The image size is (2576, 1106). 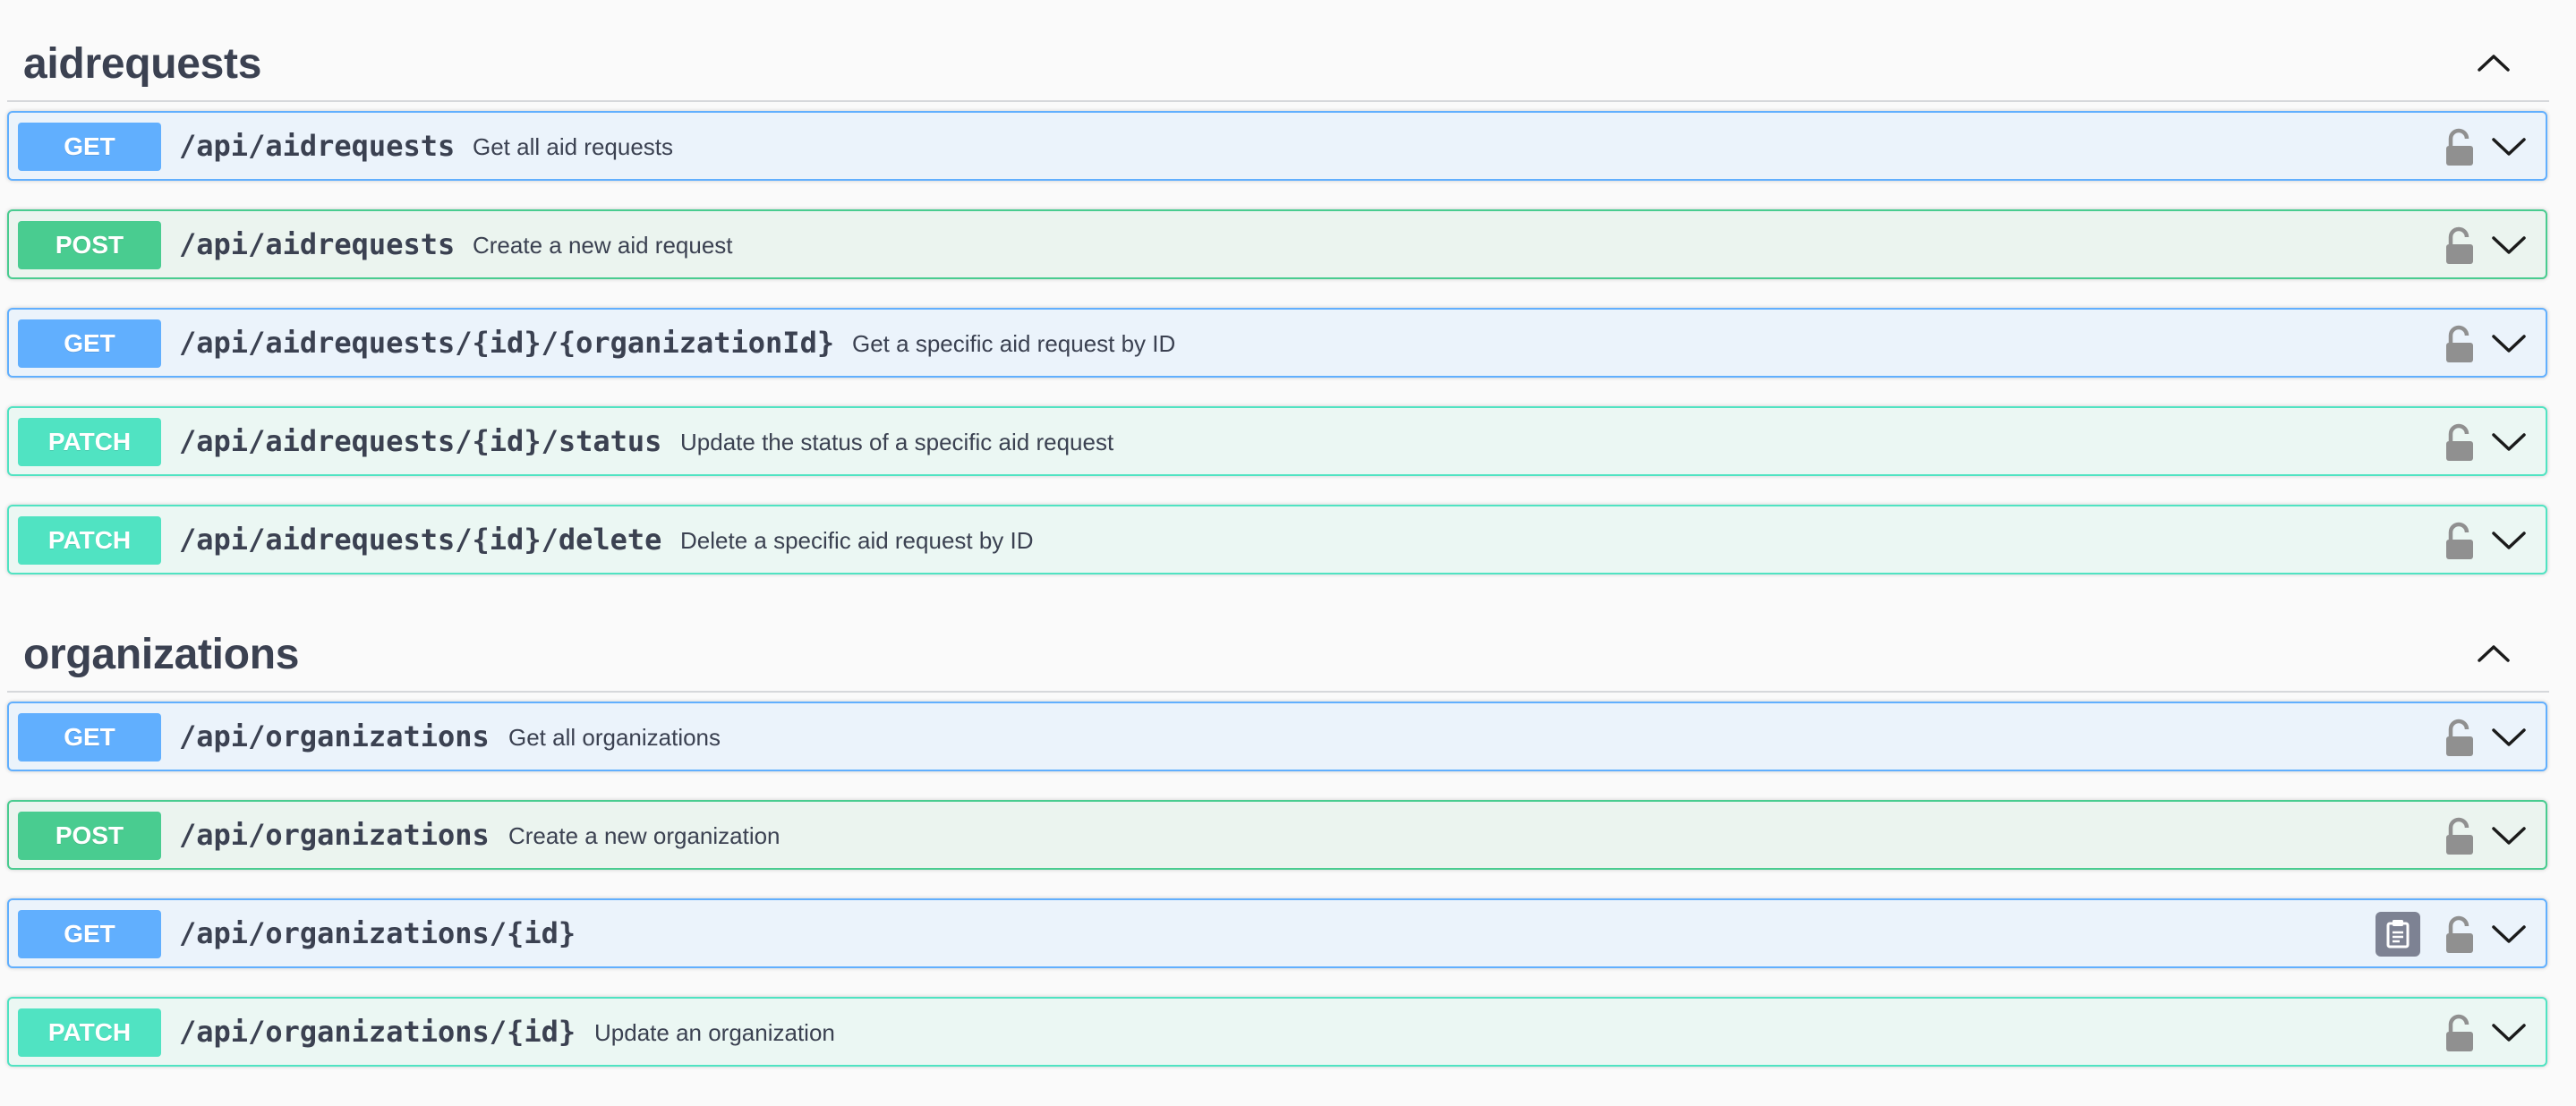 I want to click on operation-summary: Get a specific aid request by ID, so click(x=1014, y=343).